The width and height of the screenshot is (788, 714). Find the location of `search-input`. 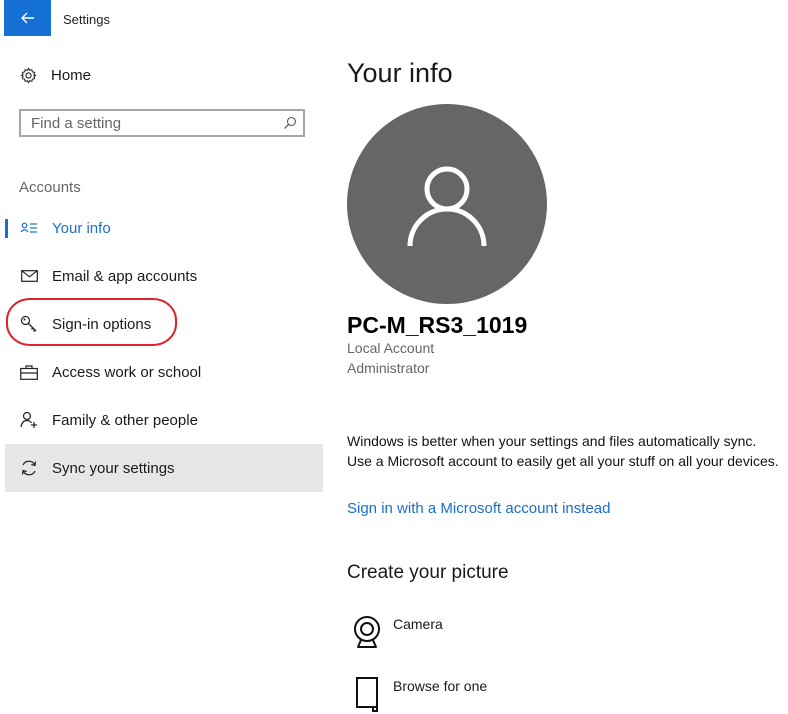

search-input is located at coordinates (149, 123).